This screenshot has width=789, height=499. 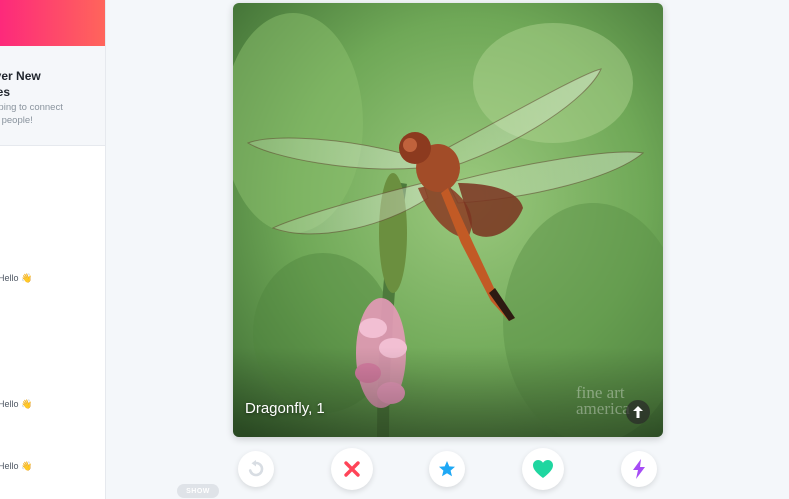 What do you see at coordinates (20, 84) in the screenshot?
I see `discover-title: Discover New Matches` at bounding box center [20, 84].